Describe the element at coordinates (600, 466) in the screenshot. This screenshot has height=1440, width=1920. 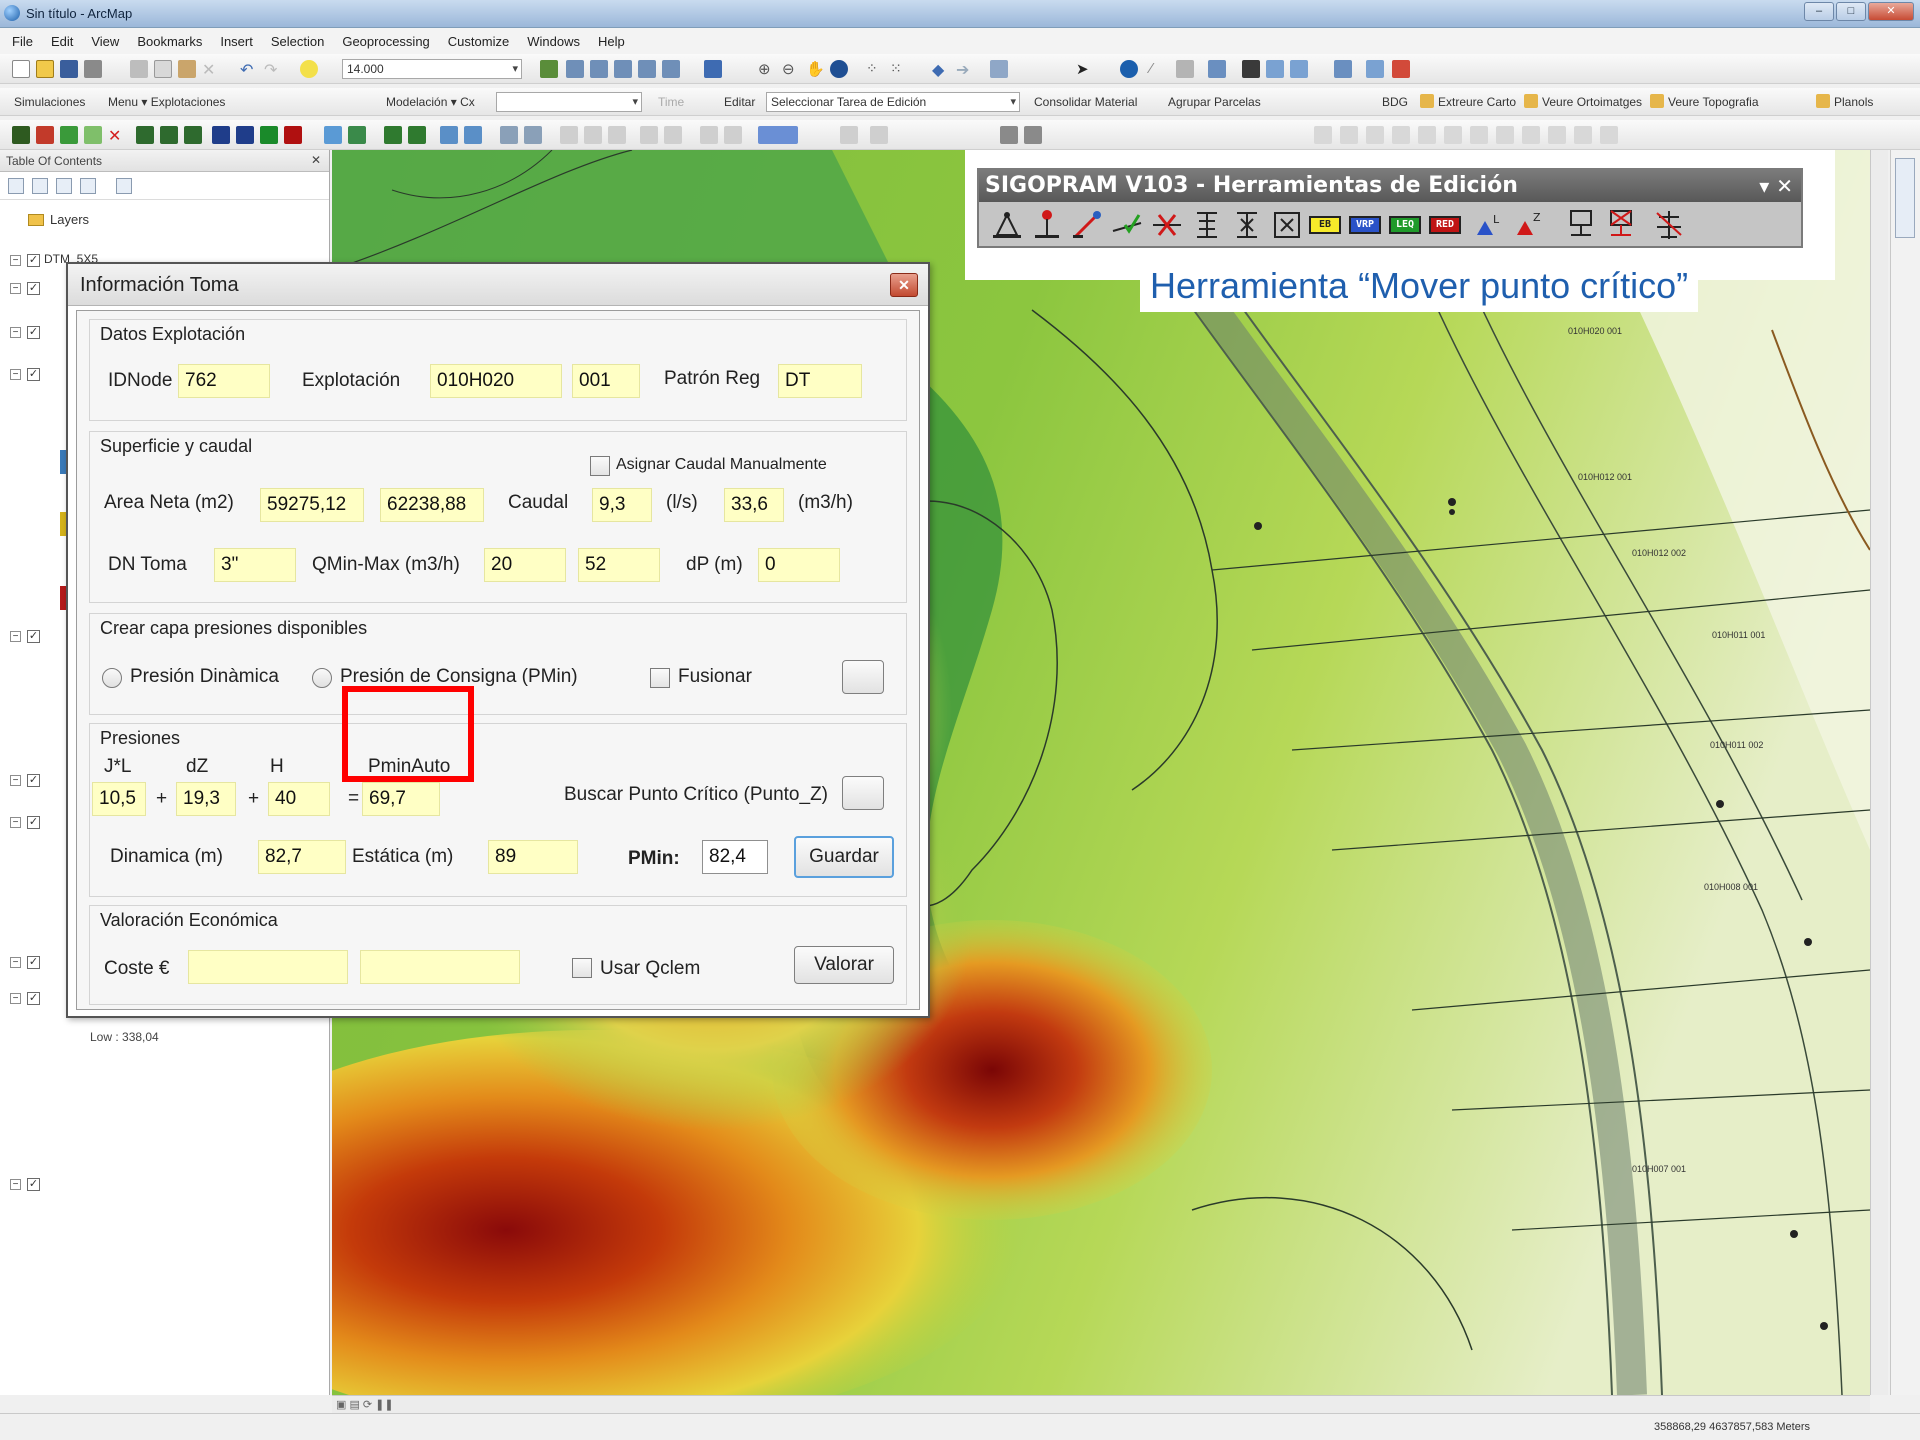
I see `asignar-caudal-checkbox` at that location.